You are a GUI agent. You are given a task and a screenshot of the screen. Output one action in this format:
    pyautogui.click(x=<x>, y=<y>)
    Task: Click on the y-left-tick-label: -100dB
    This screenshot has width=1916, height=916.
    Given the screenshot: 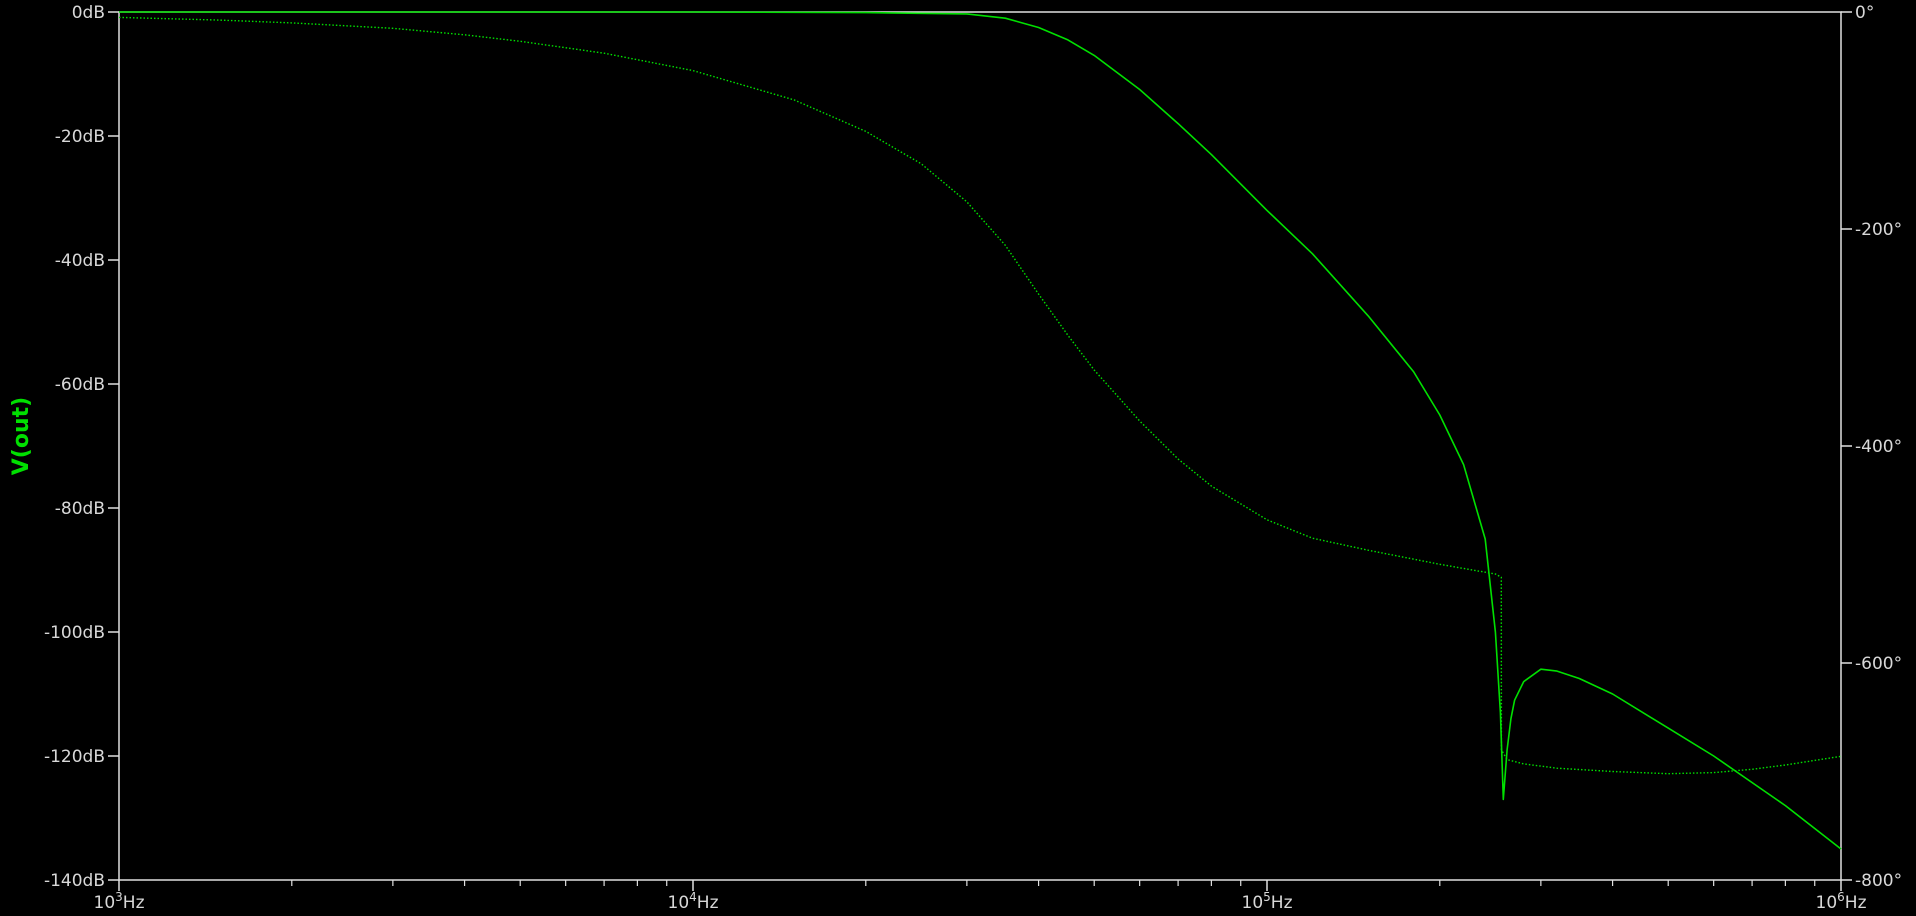 What is the action you would take?
    pyautogui.click(x=74, y=633)
    